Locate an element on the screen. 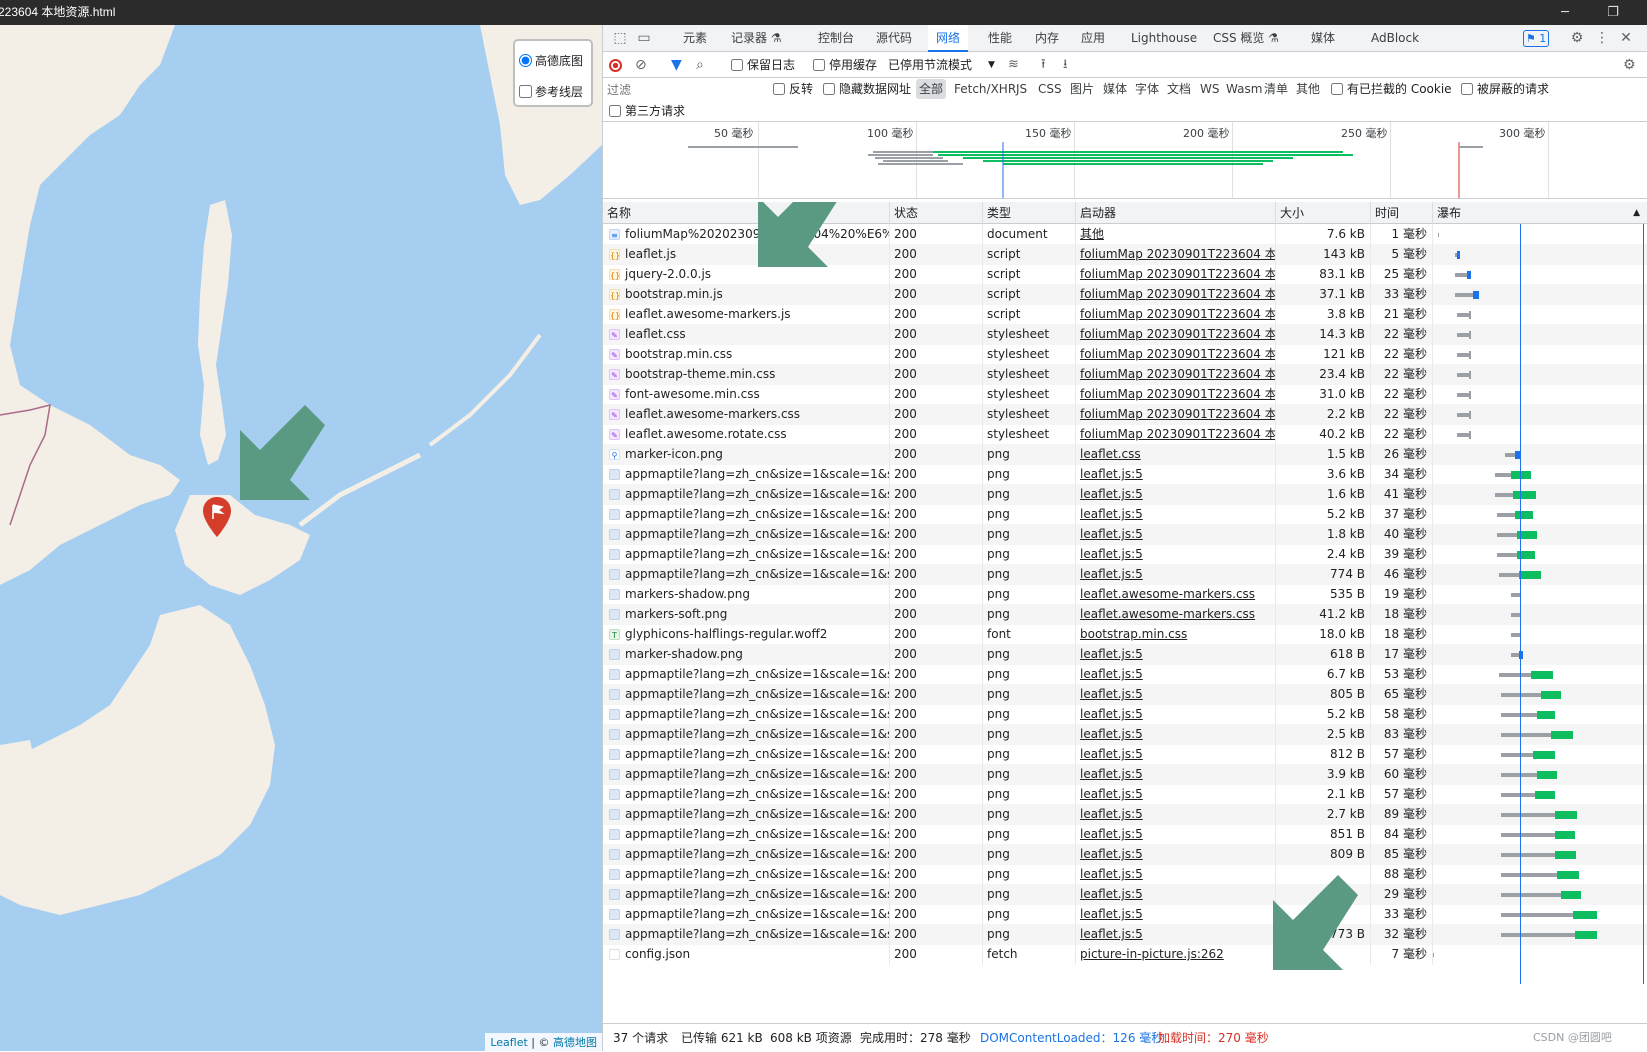 Image resolution: width=1647 pixels, height=1052 pixels. filter-icon: ▼ is located at coordinates (676, 65).